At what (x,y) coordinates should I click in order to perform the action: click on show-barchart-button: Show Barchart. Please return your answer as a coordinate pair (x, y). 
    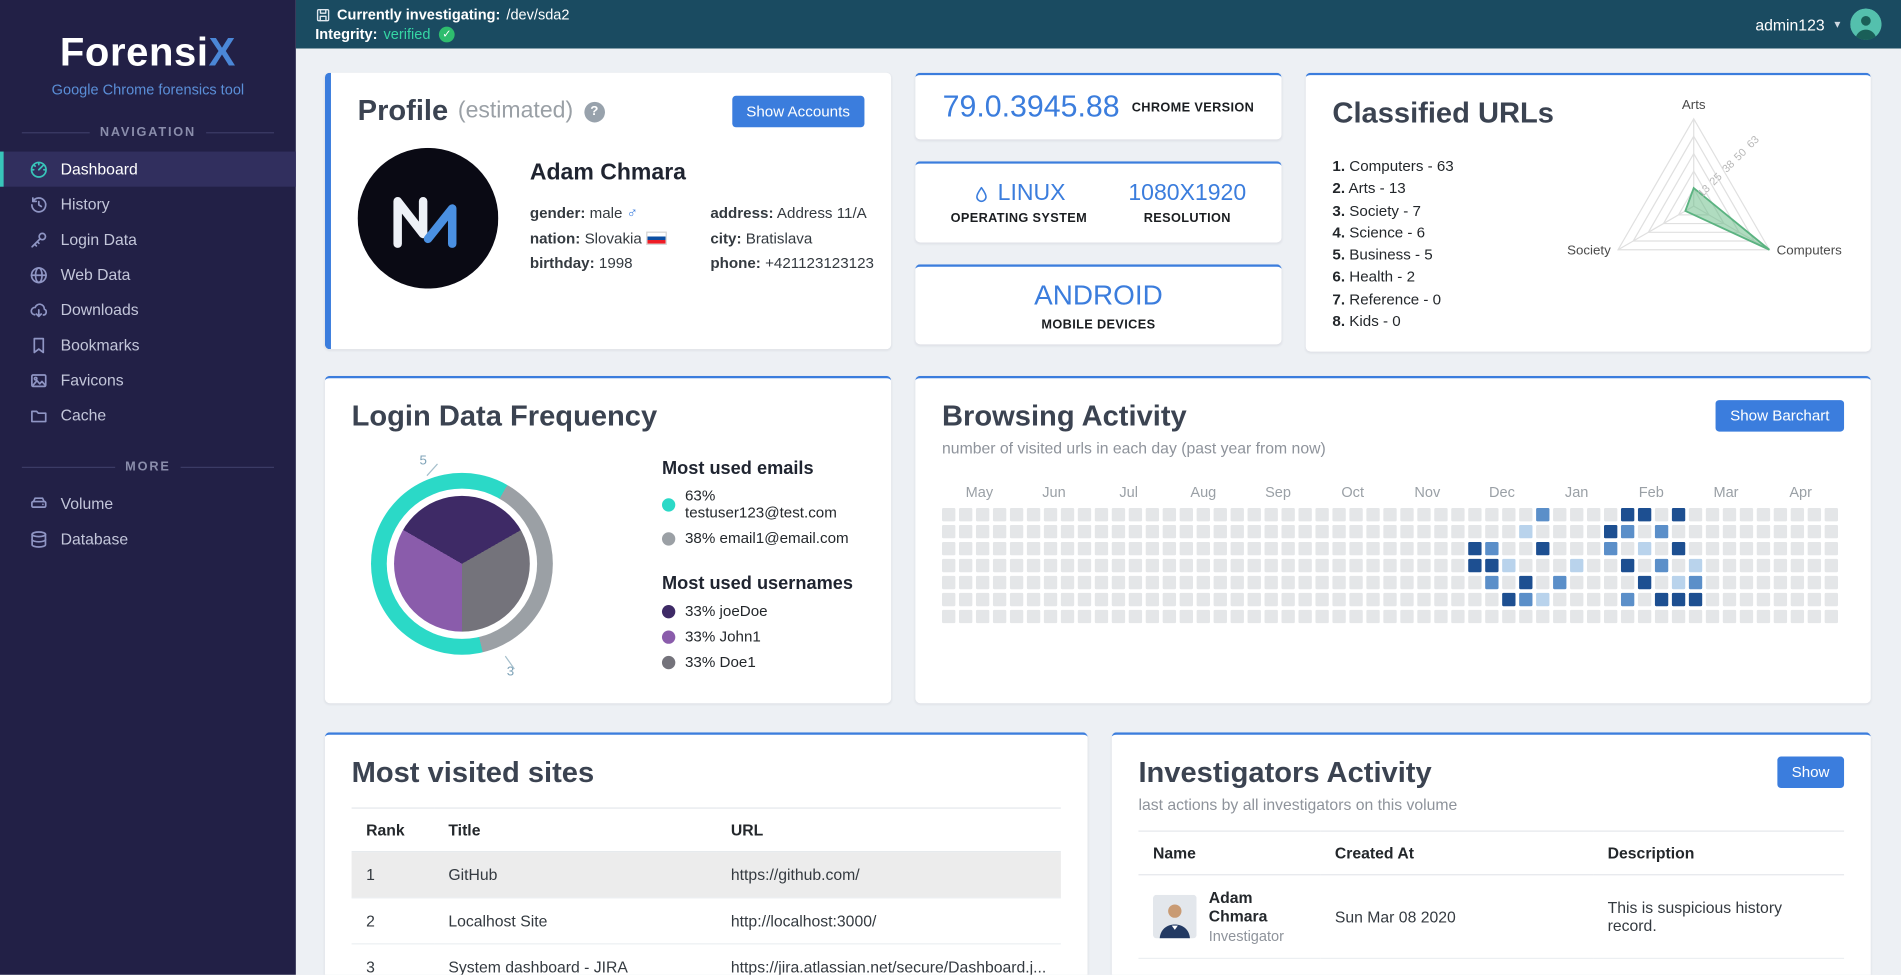
    Looking at the image, I should click on (1780, 416).